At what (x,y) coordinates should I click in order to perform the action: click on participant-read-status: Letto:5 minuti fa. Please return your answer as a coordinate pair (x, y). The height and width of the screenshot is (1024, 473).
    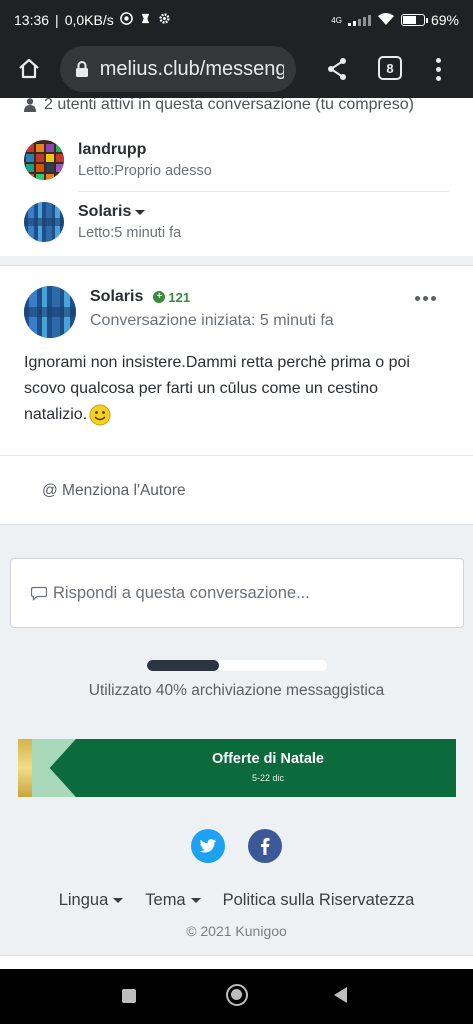
    Looking at the image, I should click on (130, 233).